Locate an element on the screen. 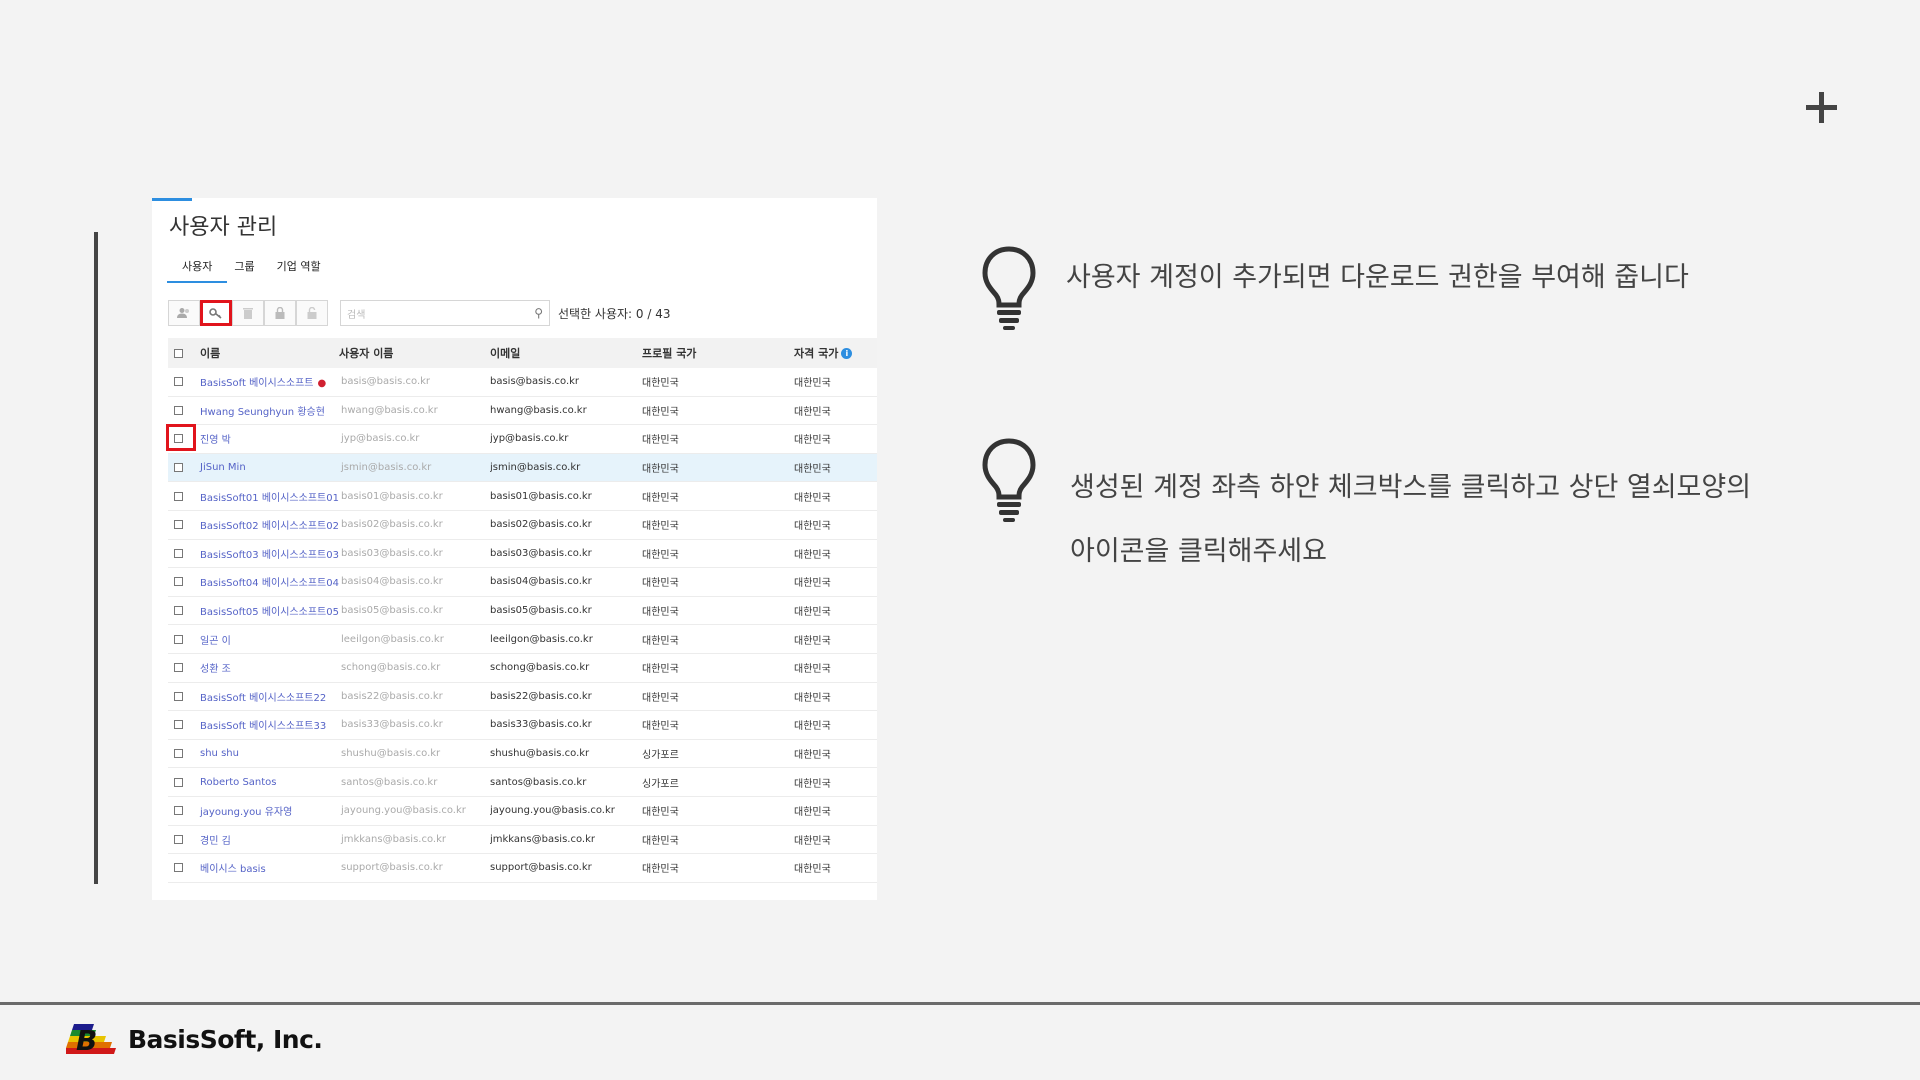 This screenshot has height=1080, width=1920. search-input: 검색 ⚲ is located at coordinates (445, 313).